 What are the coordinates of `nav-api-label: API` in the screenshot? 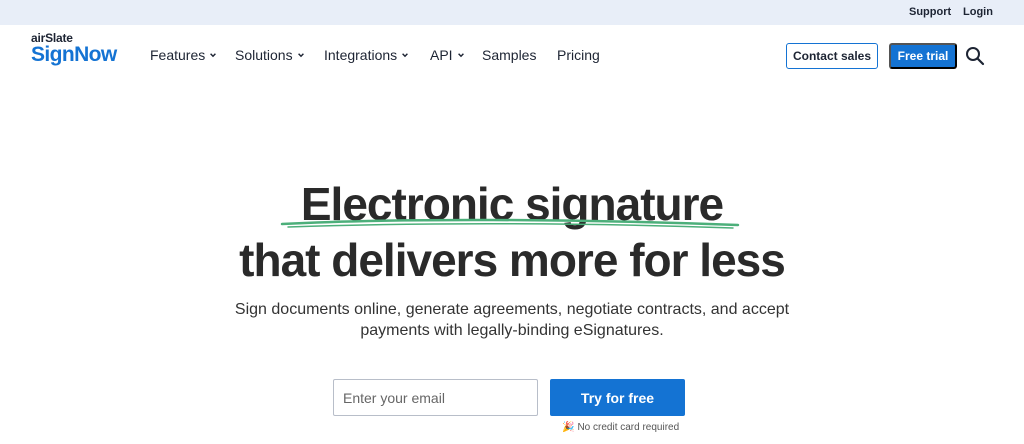 It's located at (441, 55).